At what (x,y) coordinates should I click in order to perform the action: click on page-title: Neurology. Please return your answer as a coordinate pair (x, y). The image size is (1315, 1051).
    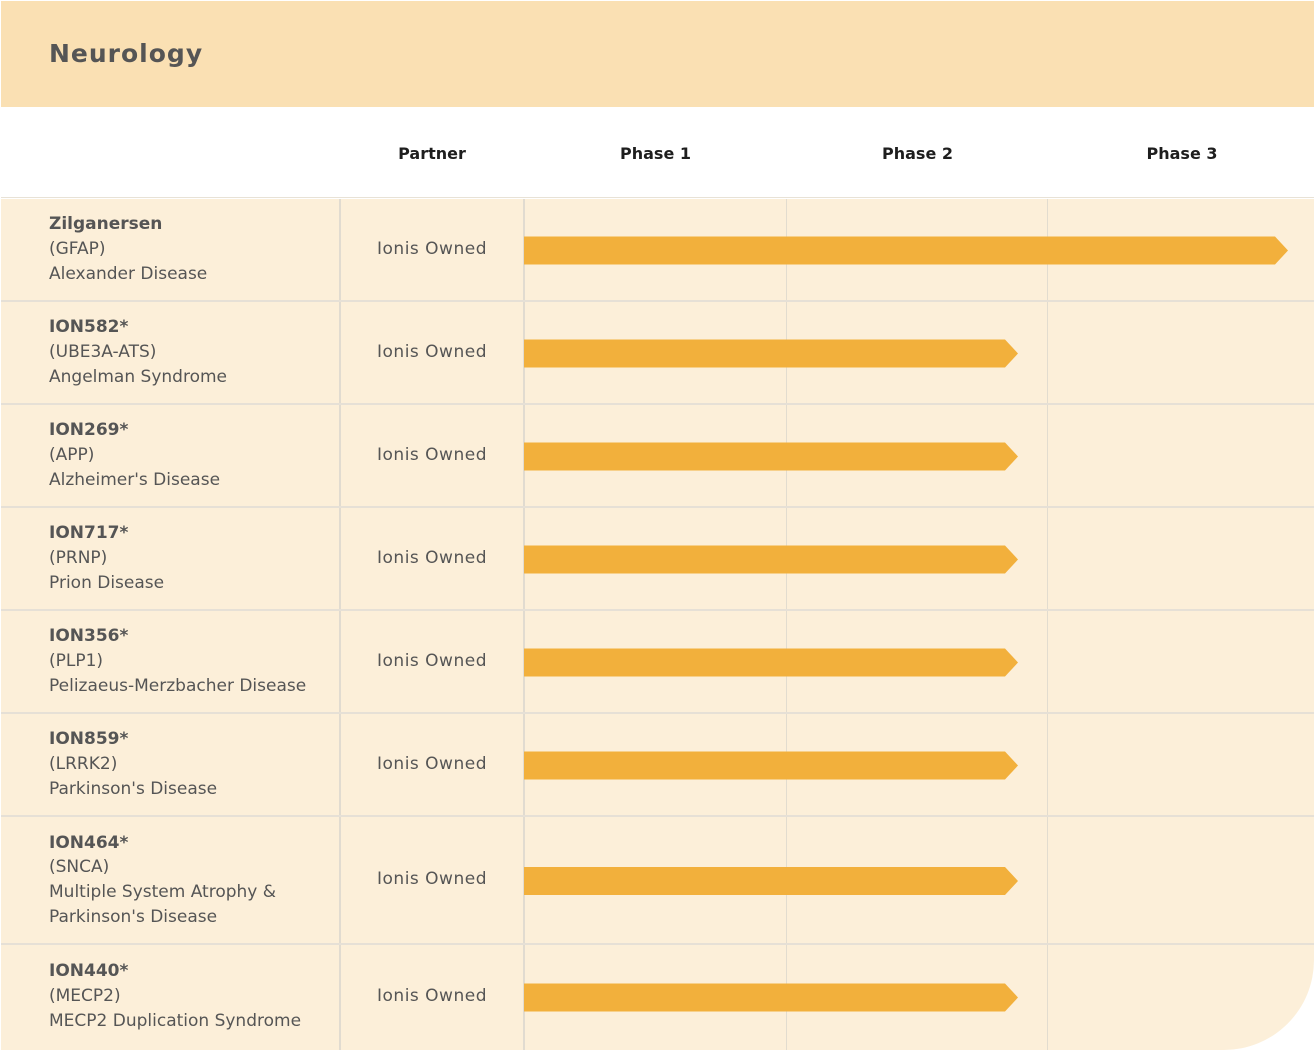
    Looking at the image, I should click on (126, 53).